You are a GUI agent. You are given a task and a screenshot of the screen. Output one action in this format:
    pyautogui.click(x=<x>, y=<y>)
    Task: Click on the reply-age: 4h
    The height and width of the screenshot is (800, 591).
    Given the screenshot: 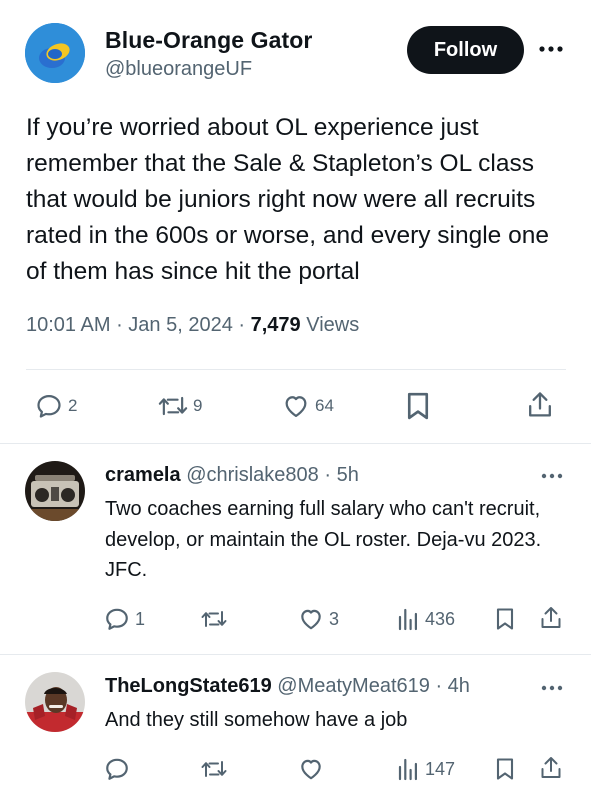 What is the action you would take?
    pyautogui.click(x=459, y=686)
    